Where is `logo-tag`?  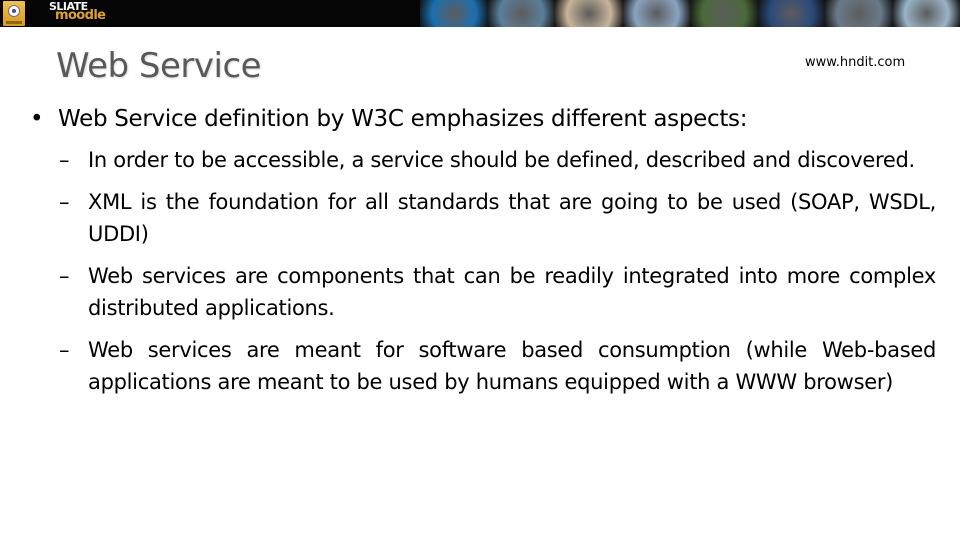 logo-tag is located at coordinates (14, 22).